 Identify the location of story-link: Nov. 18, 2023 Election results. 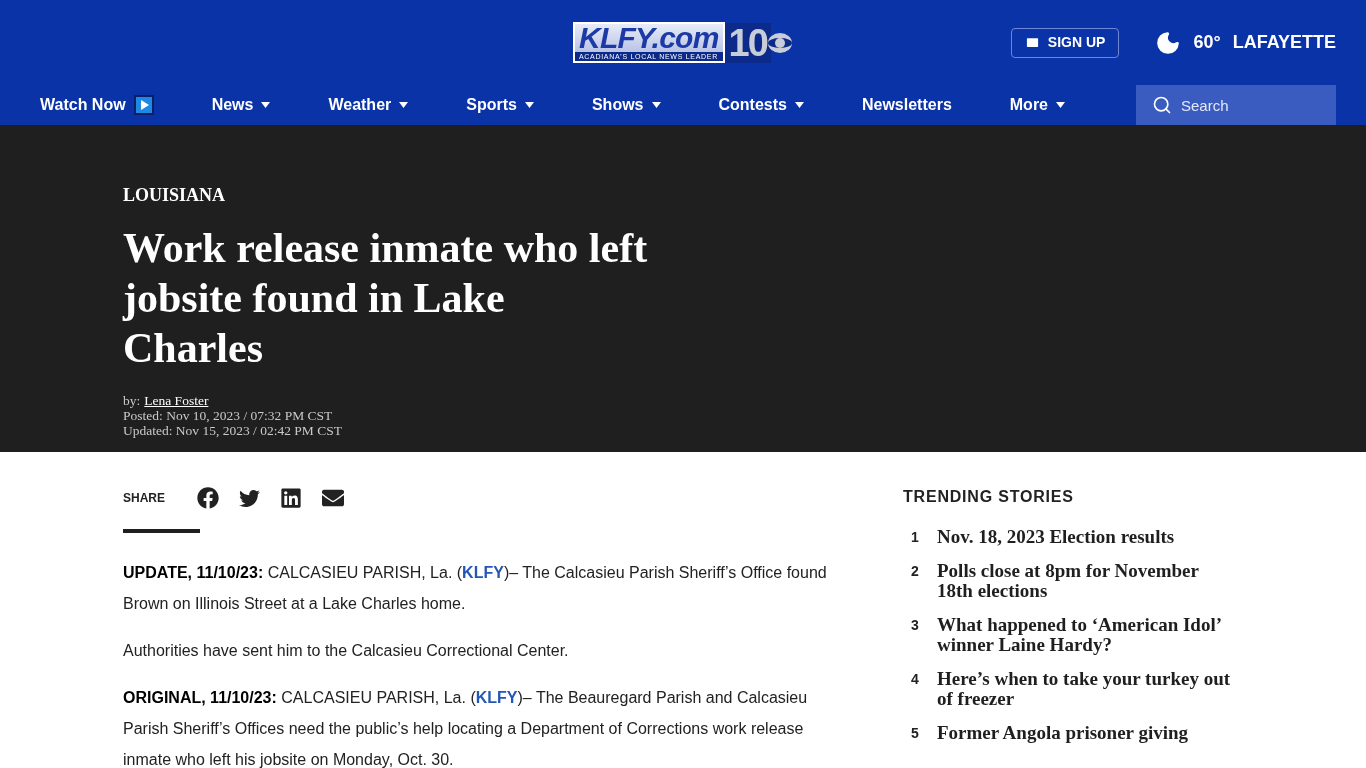
(1087, 537).